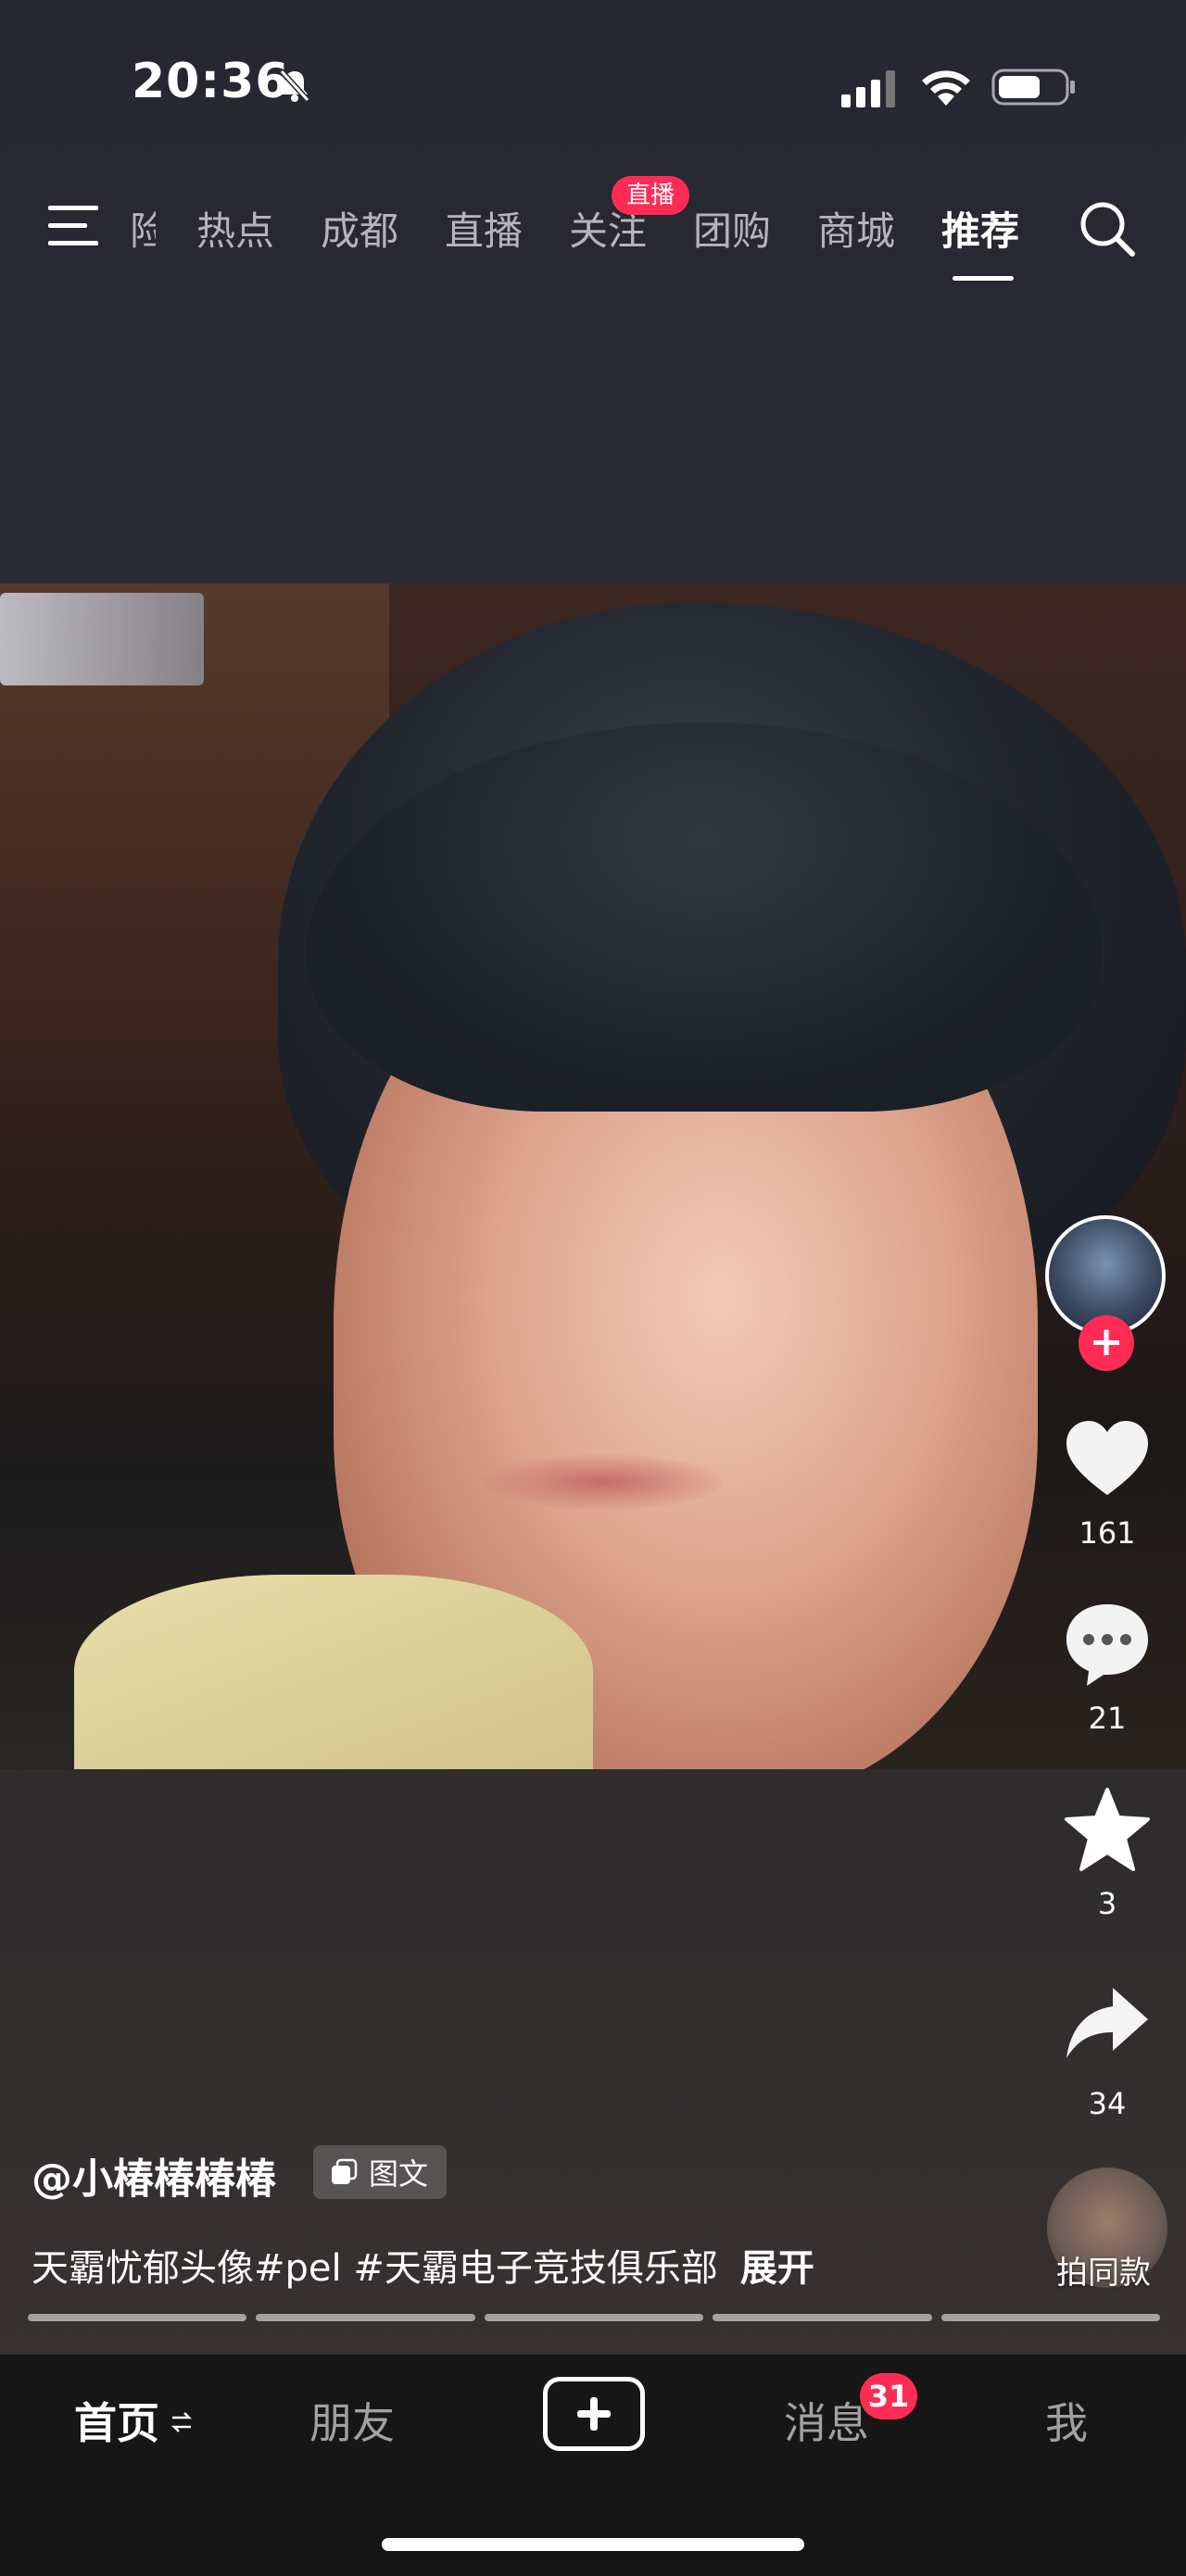  What do you see at coordinates (732, 228) in the screenshot?
I see `tab-group-buy: 团购` at bounding box center [732, 228].